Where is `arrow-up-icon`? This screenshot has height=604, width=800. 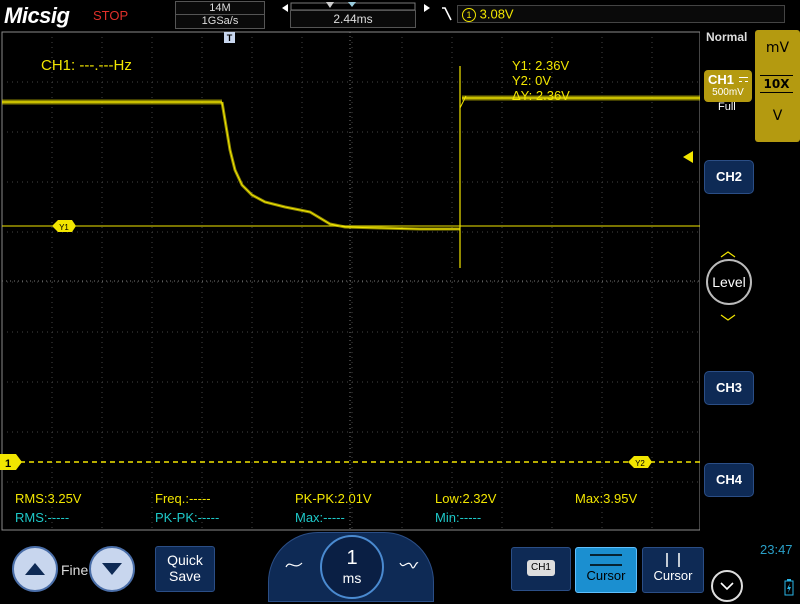 arrow-up-icon is located at coordinates (35, 569).